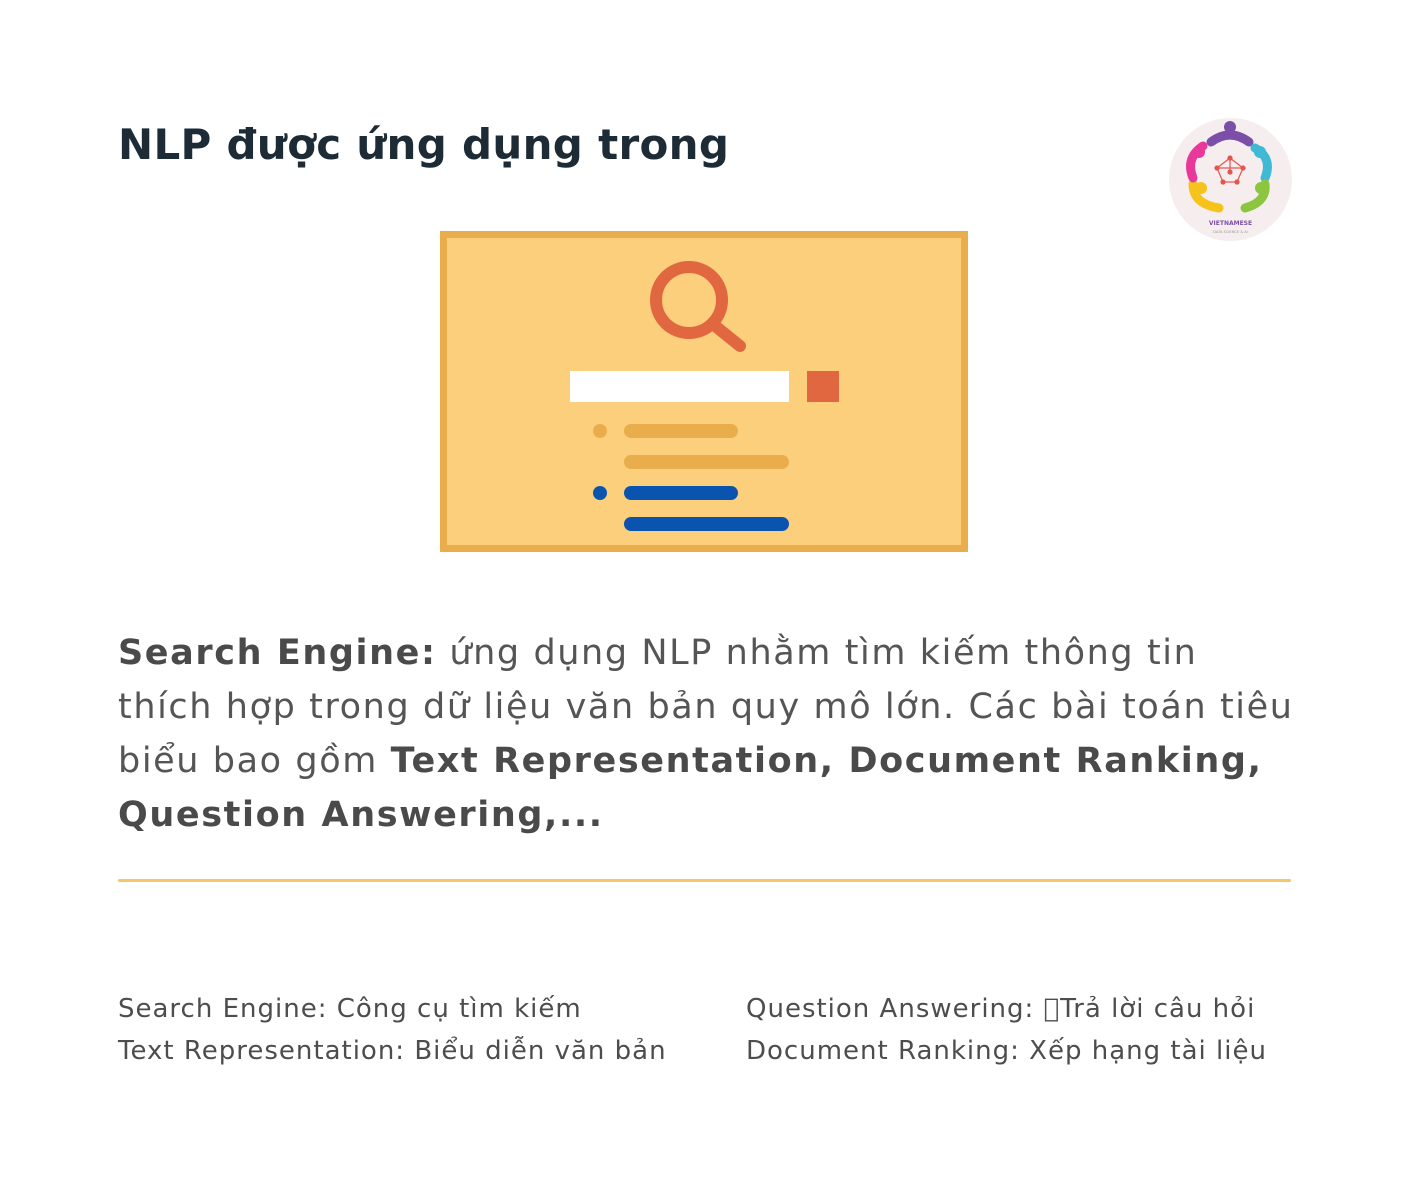  What do you see at coordinates (277, 653) in the screenshot?
I see `term-search-engine: Search Engine:` at bounding box center [277, 653].